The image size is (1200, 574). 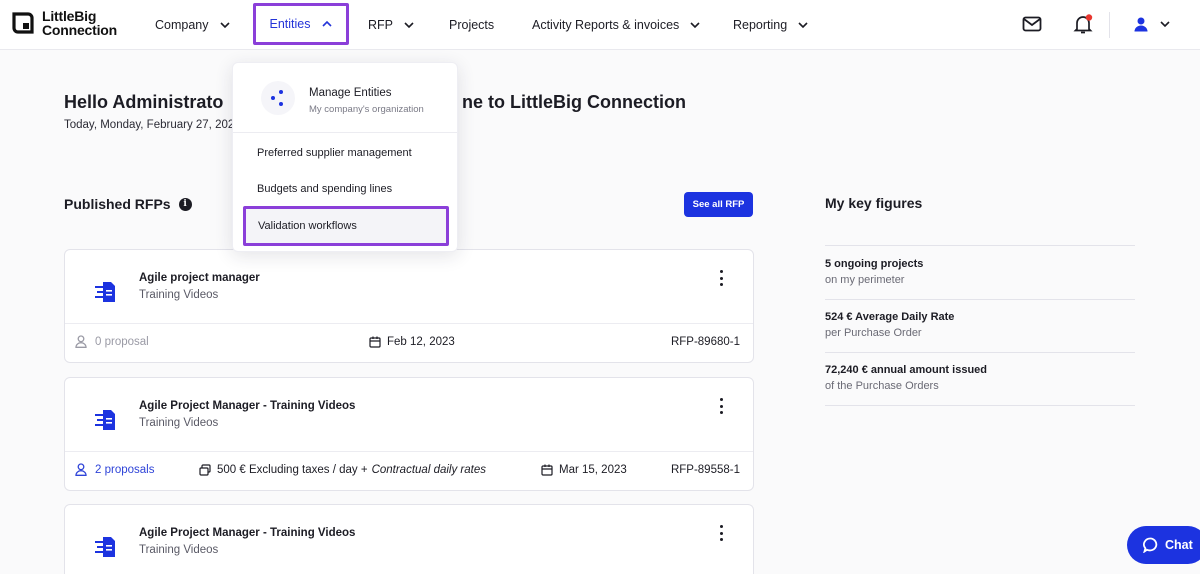 I want to click on info-icon: i, so click(x=185, y=204).